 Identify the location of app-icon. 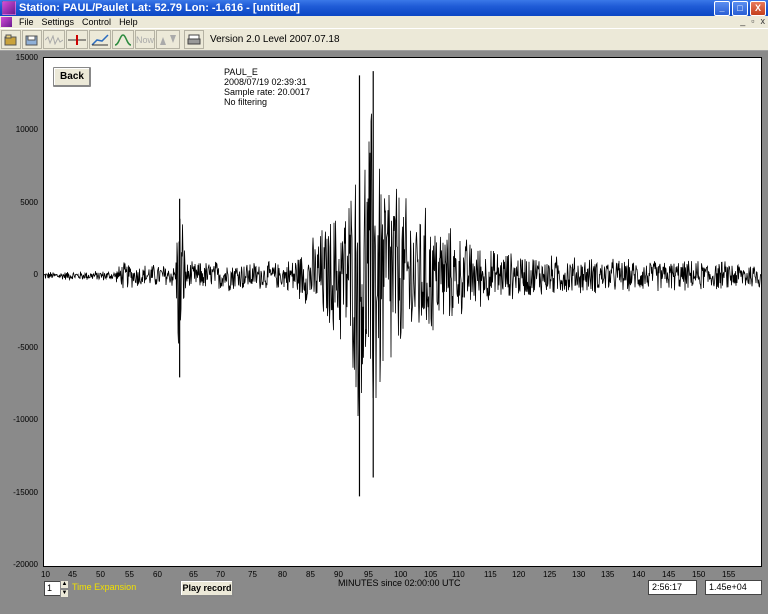
(9, 8).